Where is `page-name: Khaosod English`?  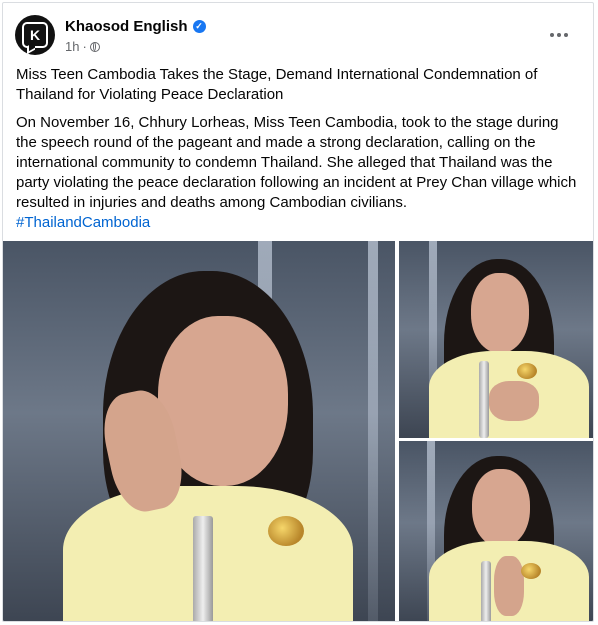 page-name: Khaosod English is located at coordinates (126, 26).